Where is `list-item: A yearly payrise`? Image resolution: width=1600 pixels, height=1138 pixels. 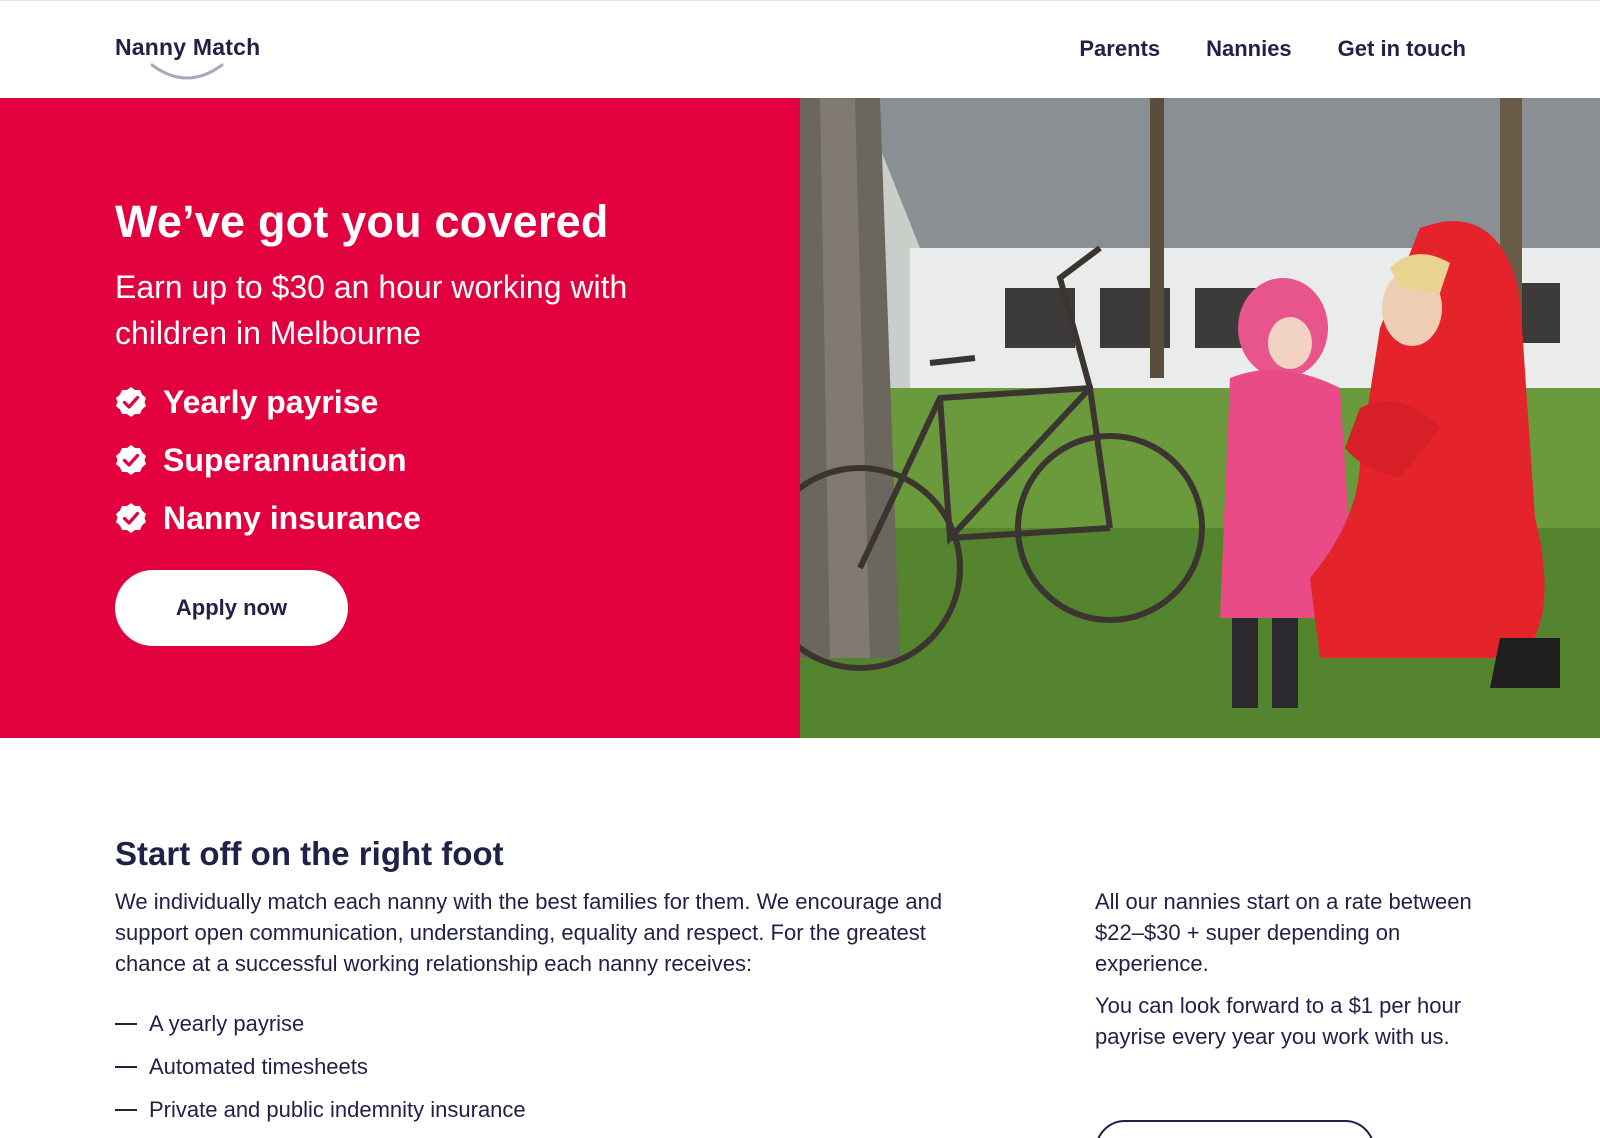 list-item: A yearly payrise is located at coordinates (320, 1023).